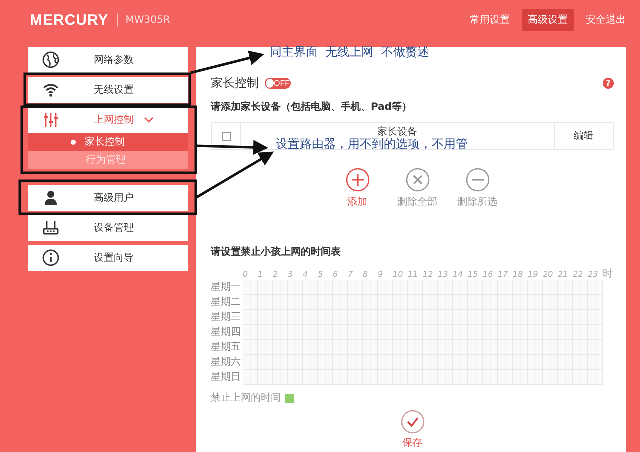 This screenshot has height=452, width=640. Describe the element at coordinates (504, 275) in the screenshot. I see `hour-label: 17` at that location.